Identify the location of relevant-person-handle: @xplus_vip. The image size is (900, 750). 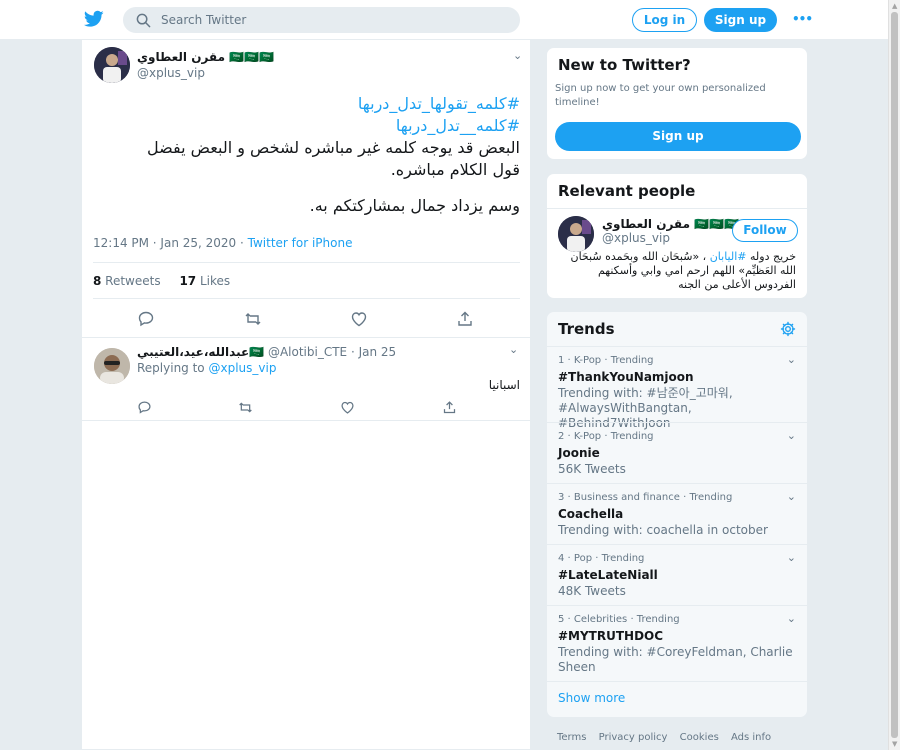
(636, 238).